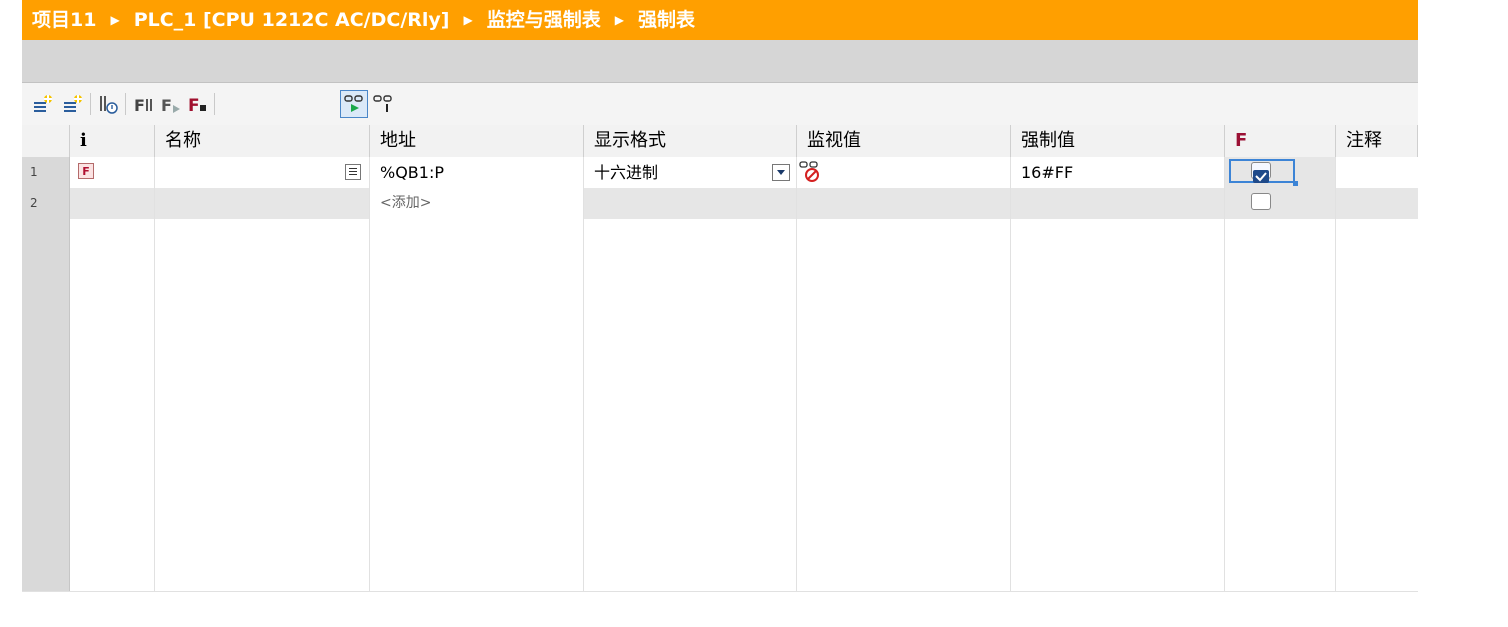 Image resolution: width=1508 pixels, height=627 pixels. What do you see at coordinates (544, 20) in the screenshot?
I see `breadcrumb-watch-force-tables: 监控与强制表` at bounding box center [544, 20].